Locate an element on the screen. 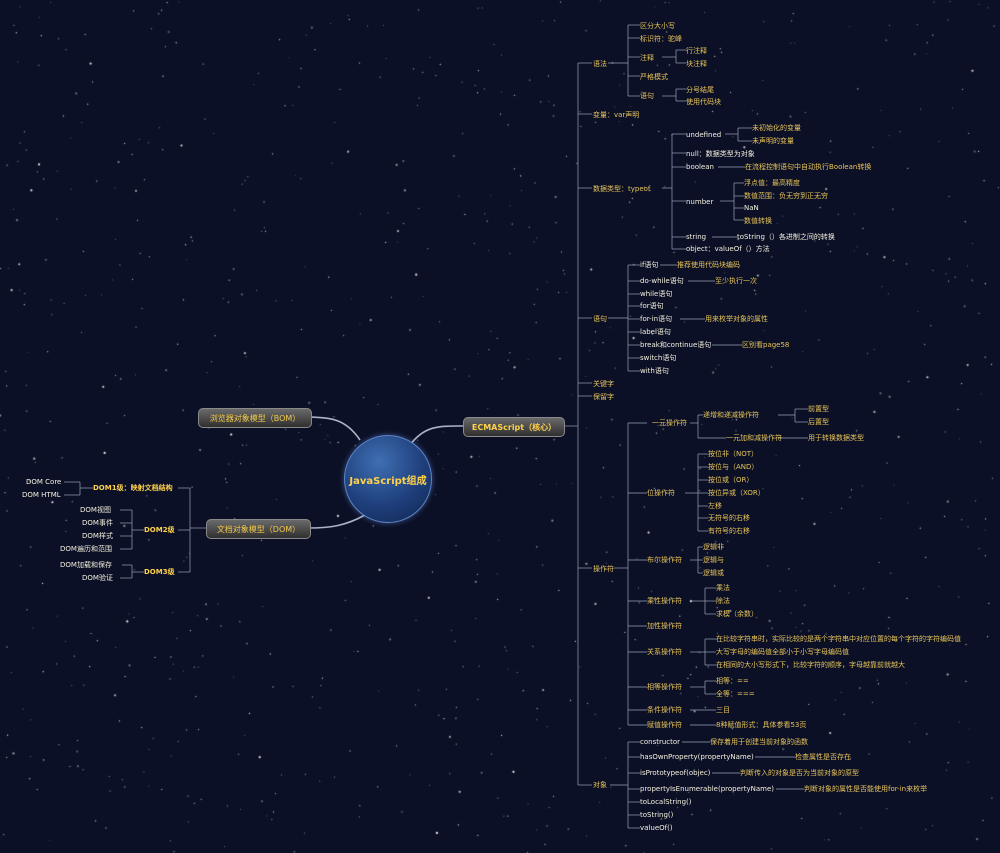 This screenshot has width=1000, height=853. bit-unsigned-right: 无符号的右移 is located at coordinates (729, 518).